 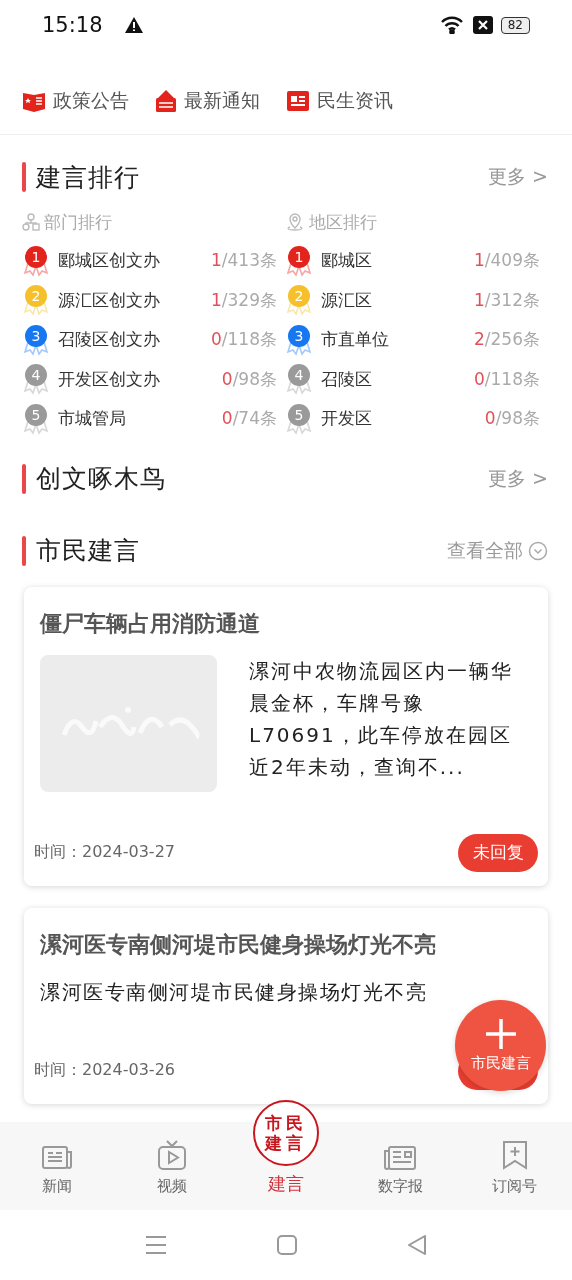 What do you see at coordinates (249, 419) in the screenshot?
I see `ranking-count: 0/74条` at bounding box center [249, 419].